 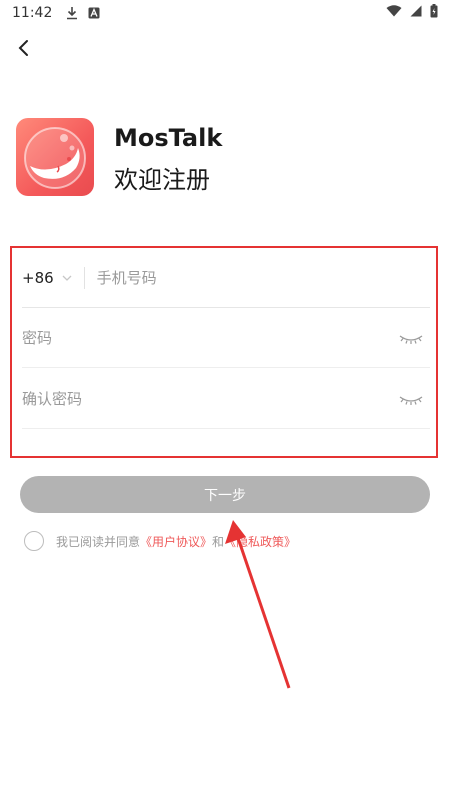 What do you see at coordinates (416, 13) in the screenshot?
I see `signal-icon` at bounding box center [416, 13].